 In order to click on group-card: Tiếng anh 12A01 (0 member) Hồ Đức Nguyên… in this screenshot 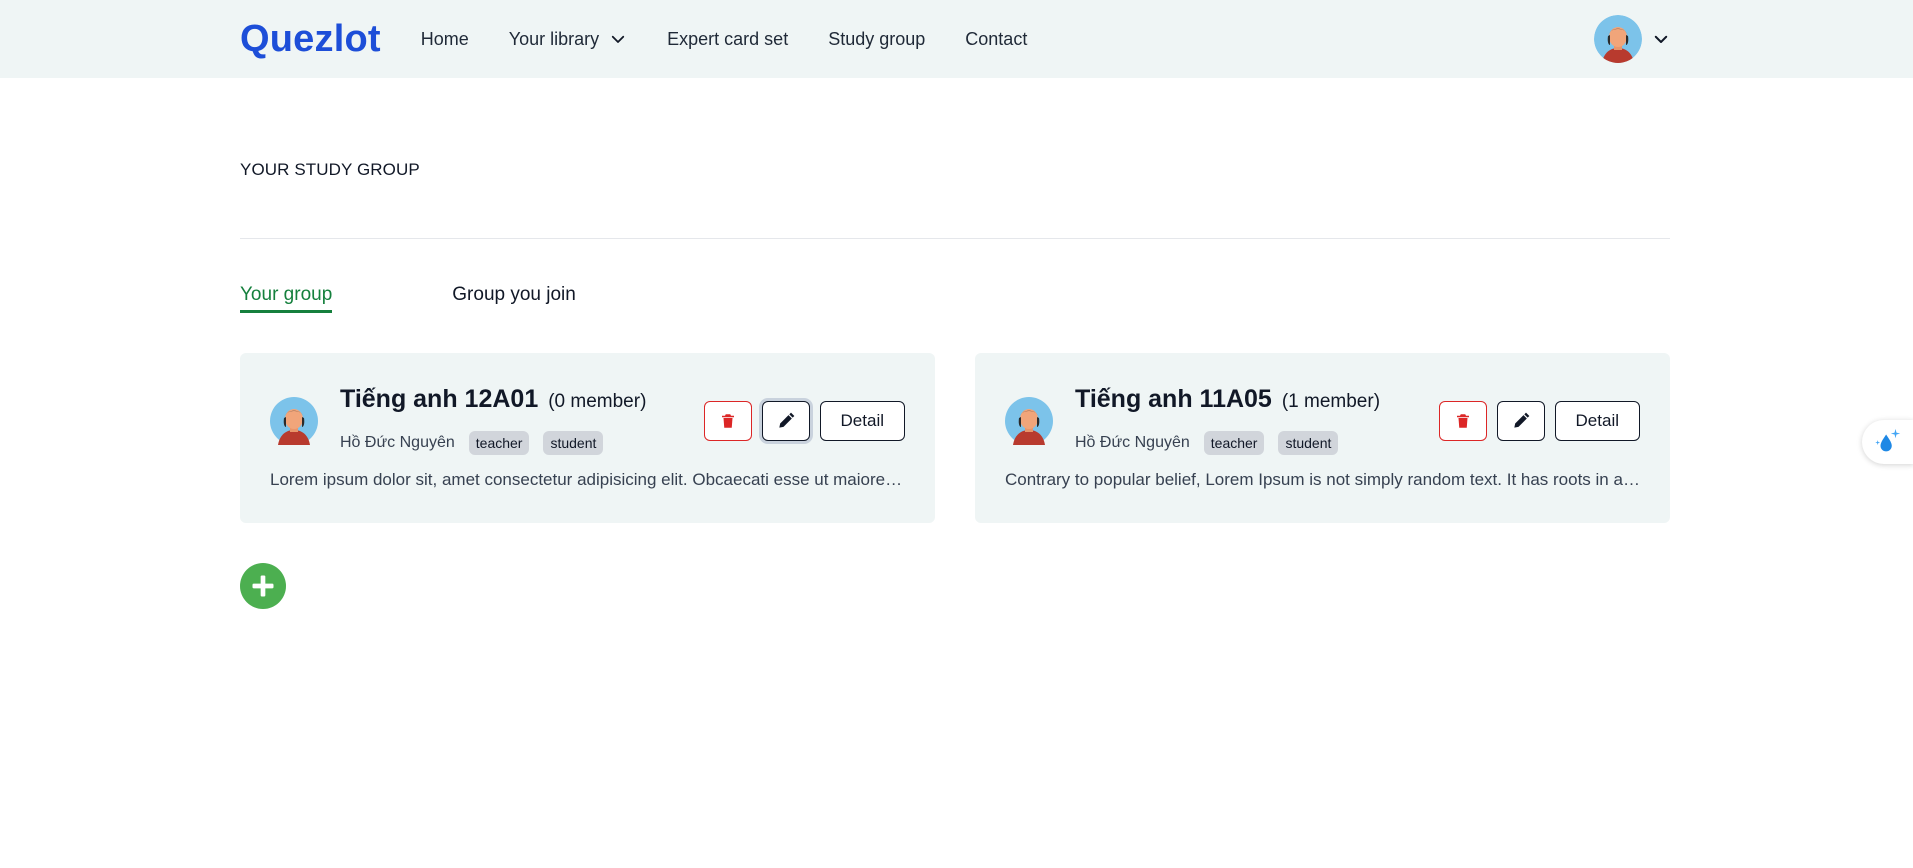, I will do `click(587, 438)`.